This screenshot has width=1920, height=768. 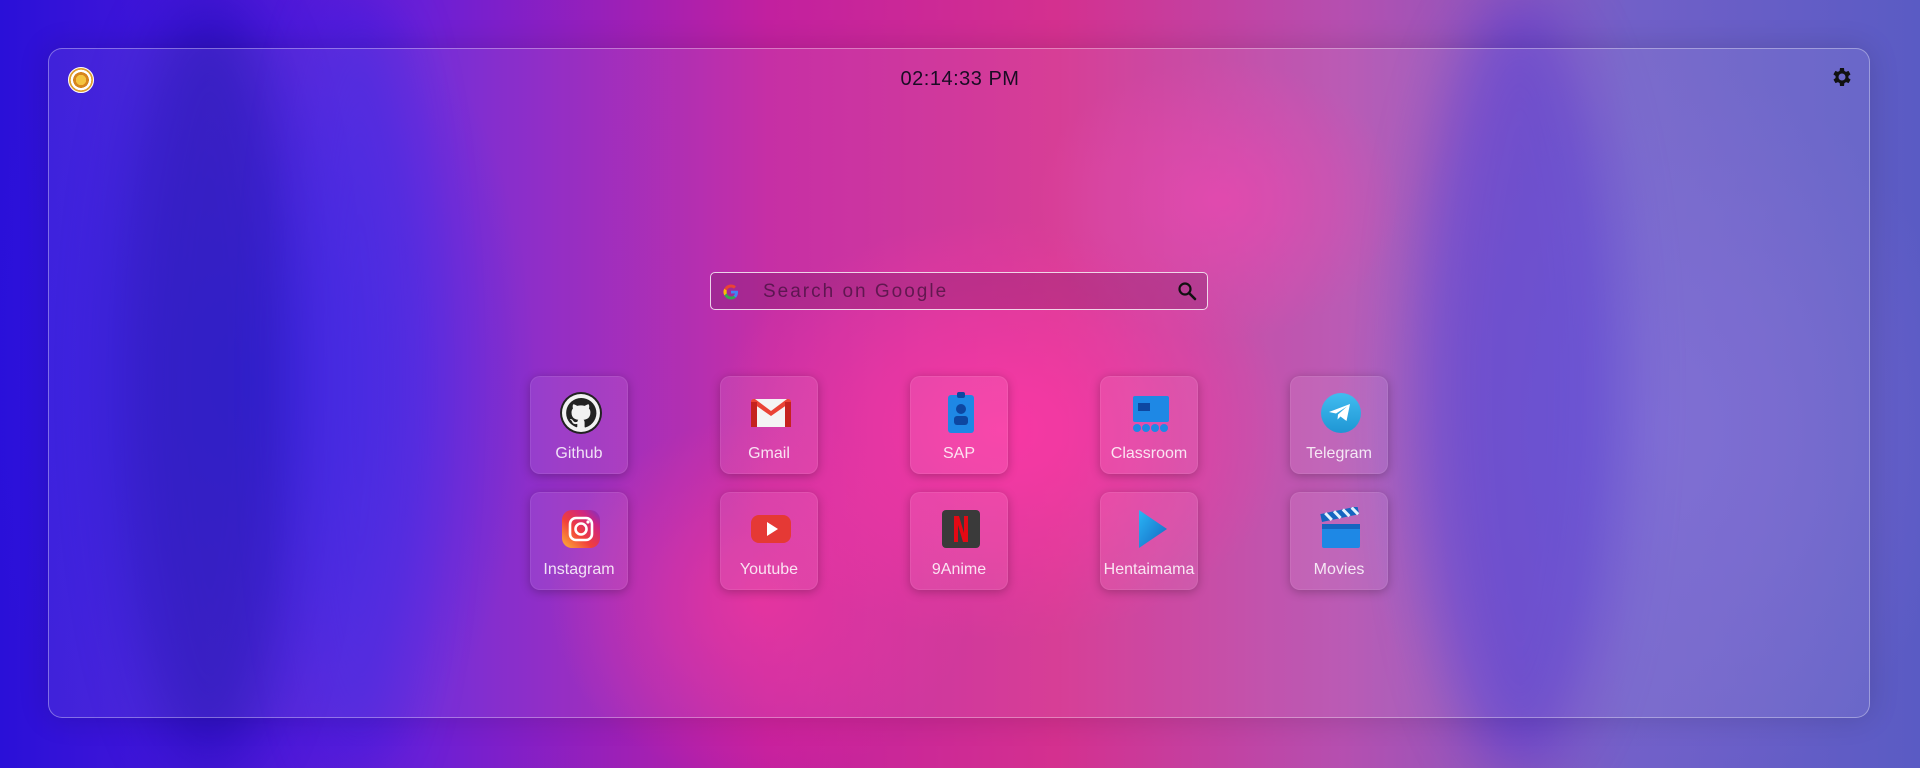 I want to click on shortcut-label: SAP, so click(x=958, y=453).